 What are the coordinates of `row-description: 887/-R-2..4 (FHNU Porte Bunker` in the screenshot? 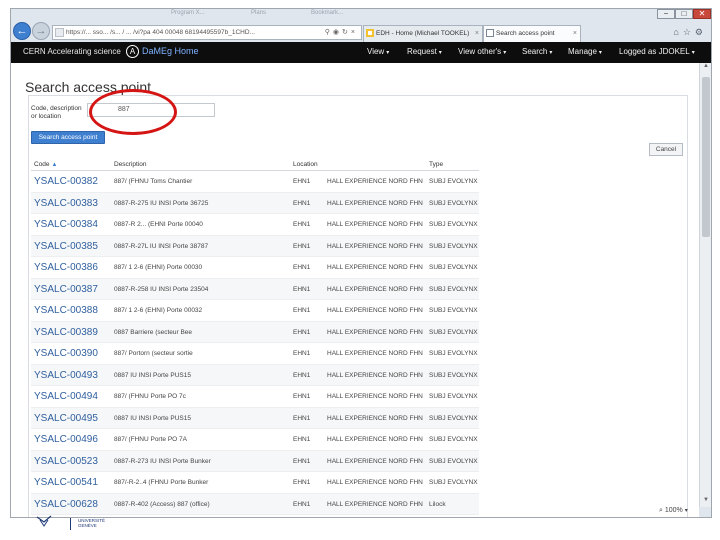 It's located at (161, 482).